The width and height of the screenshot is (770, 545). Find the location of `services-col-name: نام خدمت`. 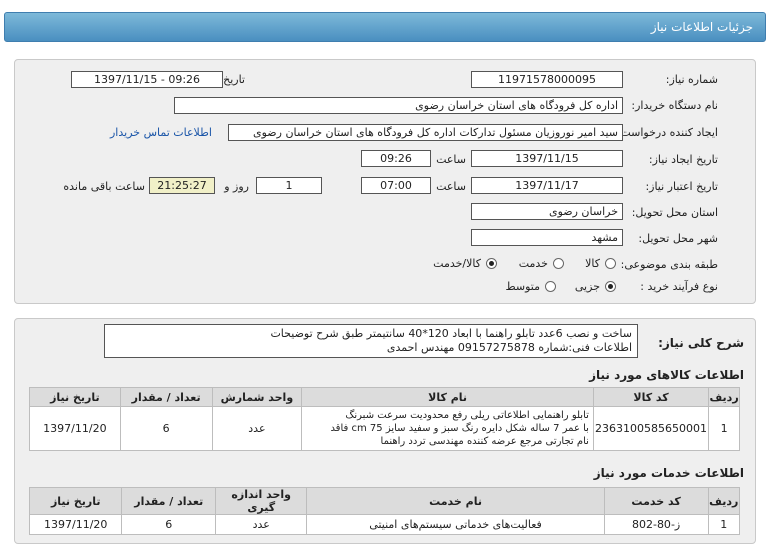

services-col-name: نام خدمت is located at coordinates (455, 501).